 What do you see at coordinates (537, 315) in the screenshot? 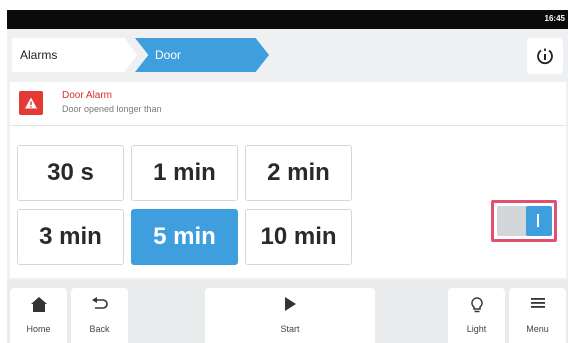
I see `menu-button: Menu` at bounding box center [537, 315].